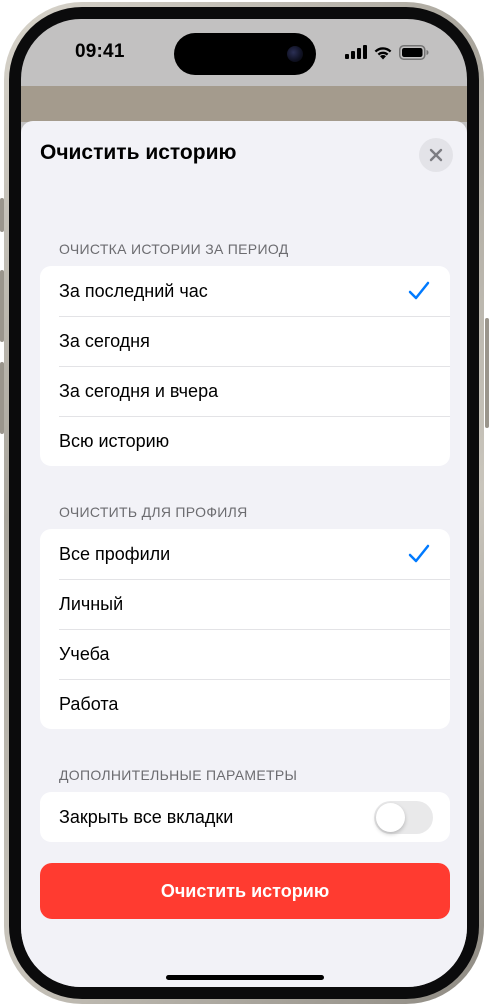  I want to click on profile-section-header: ОЧИСТИТЬ ДЛЯ ПРОФИЛЯ, so click(153, 512).